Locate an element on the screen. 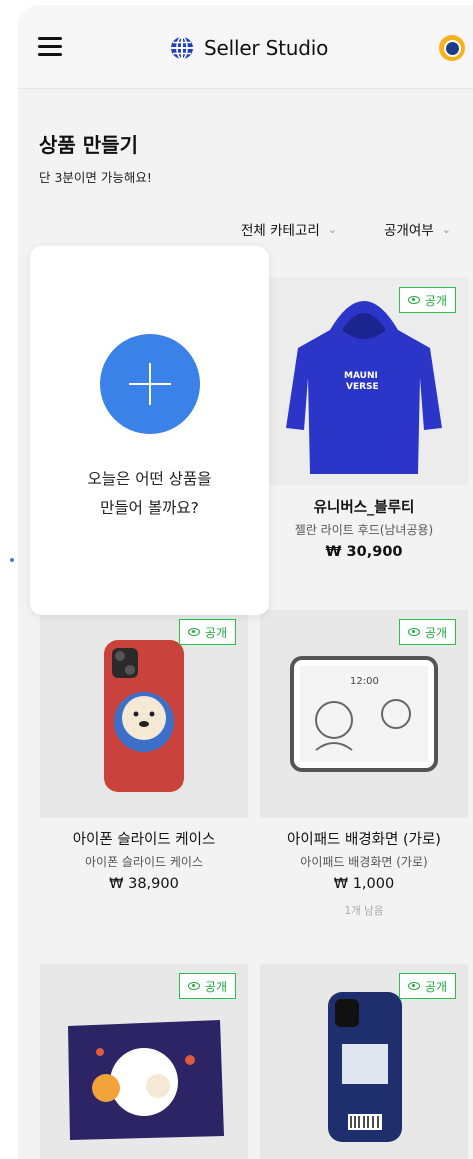  product-name: 유니버스_블루티 is located at coordinates (364, 508).